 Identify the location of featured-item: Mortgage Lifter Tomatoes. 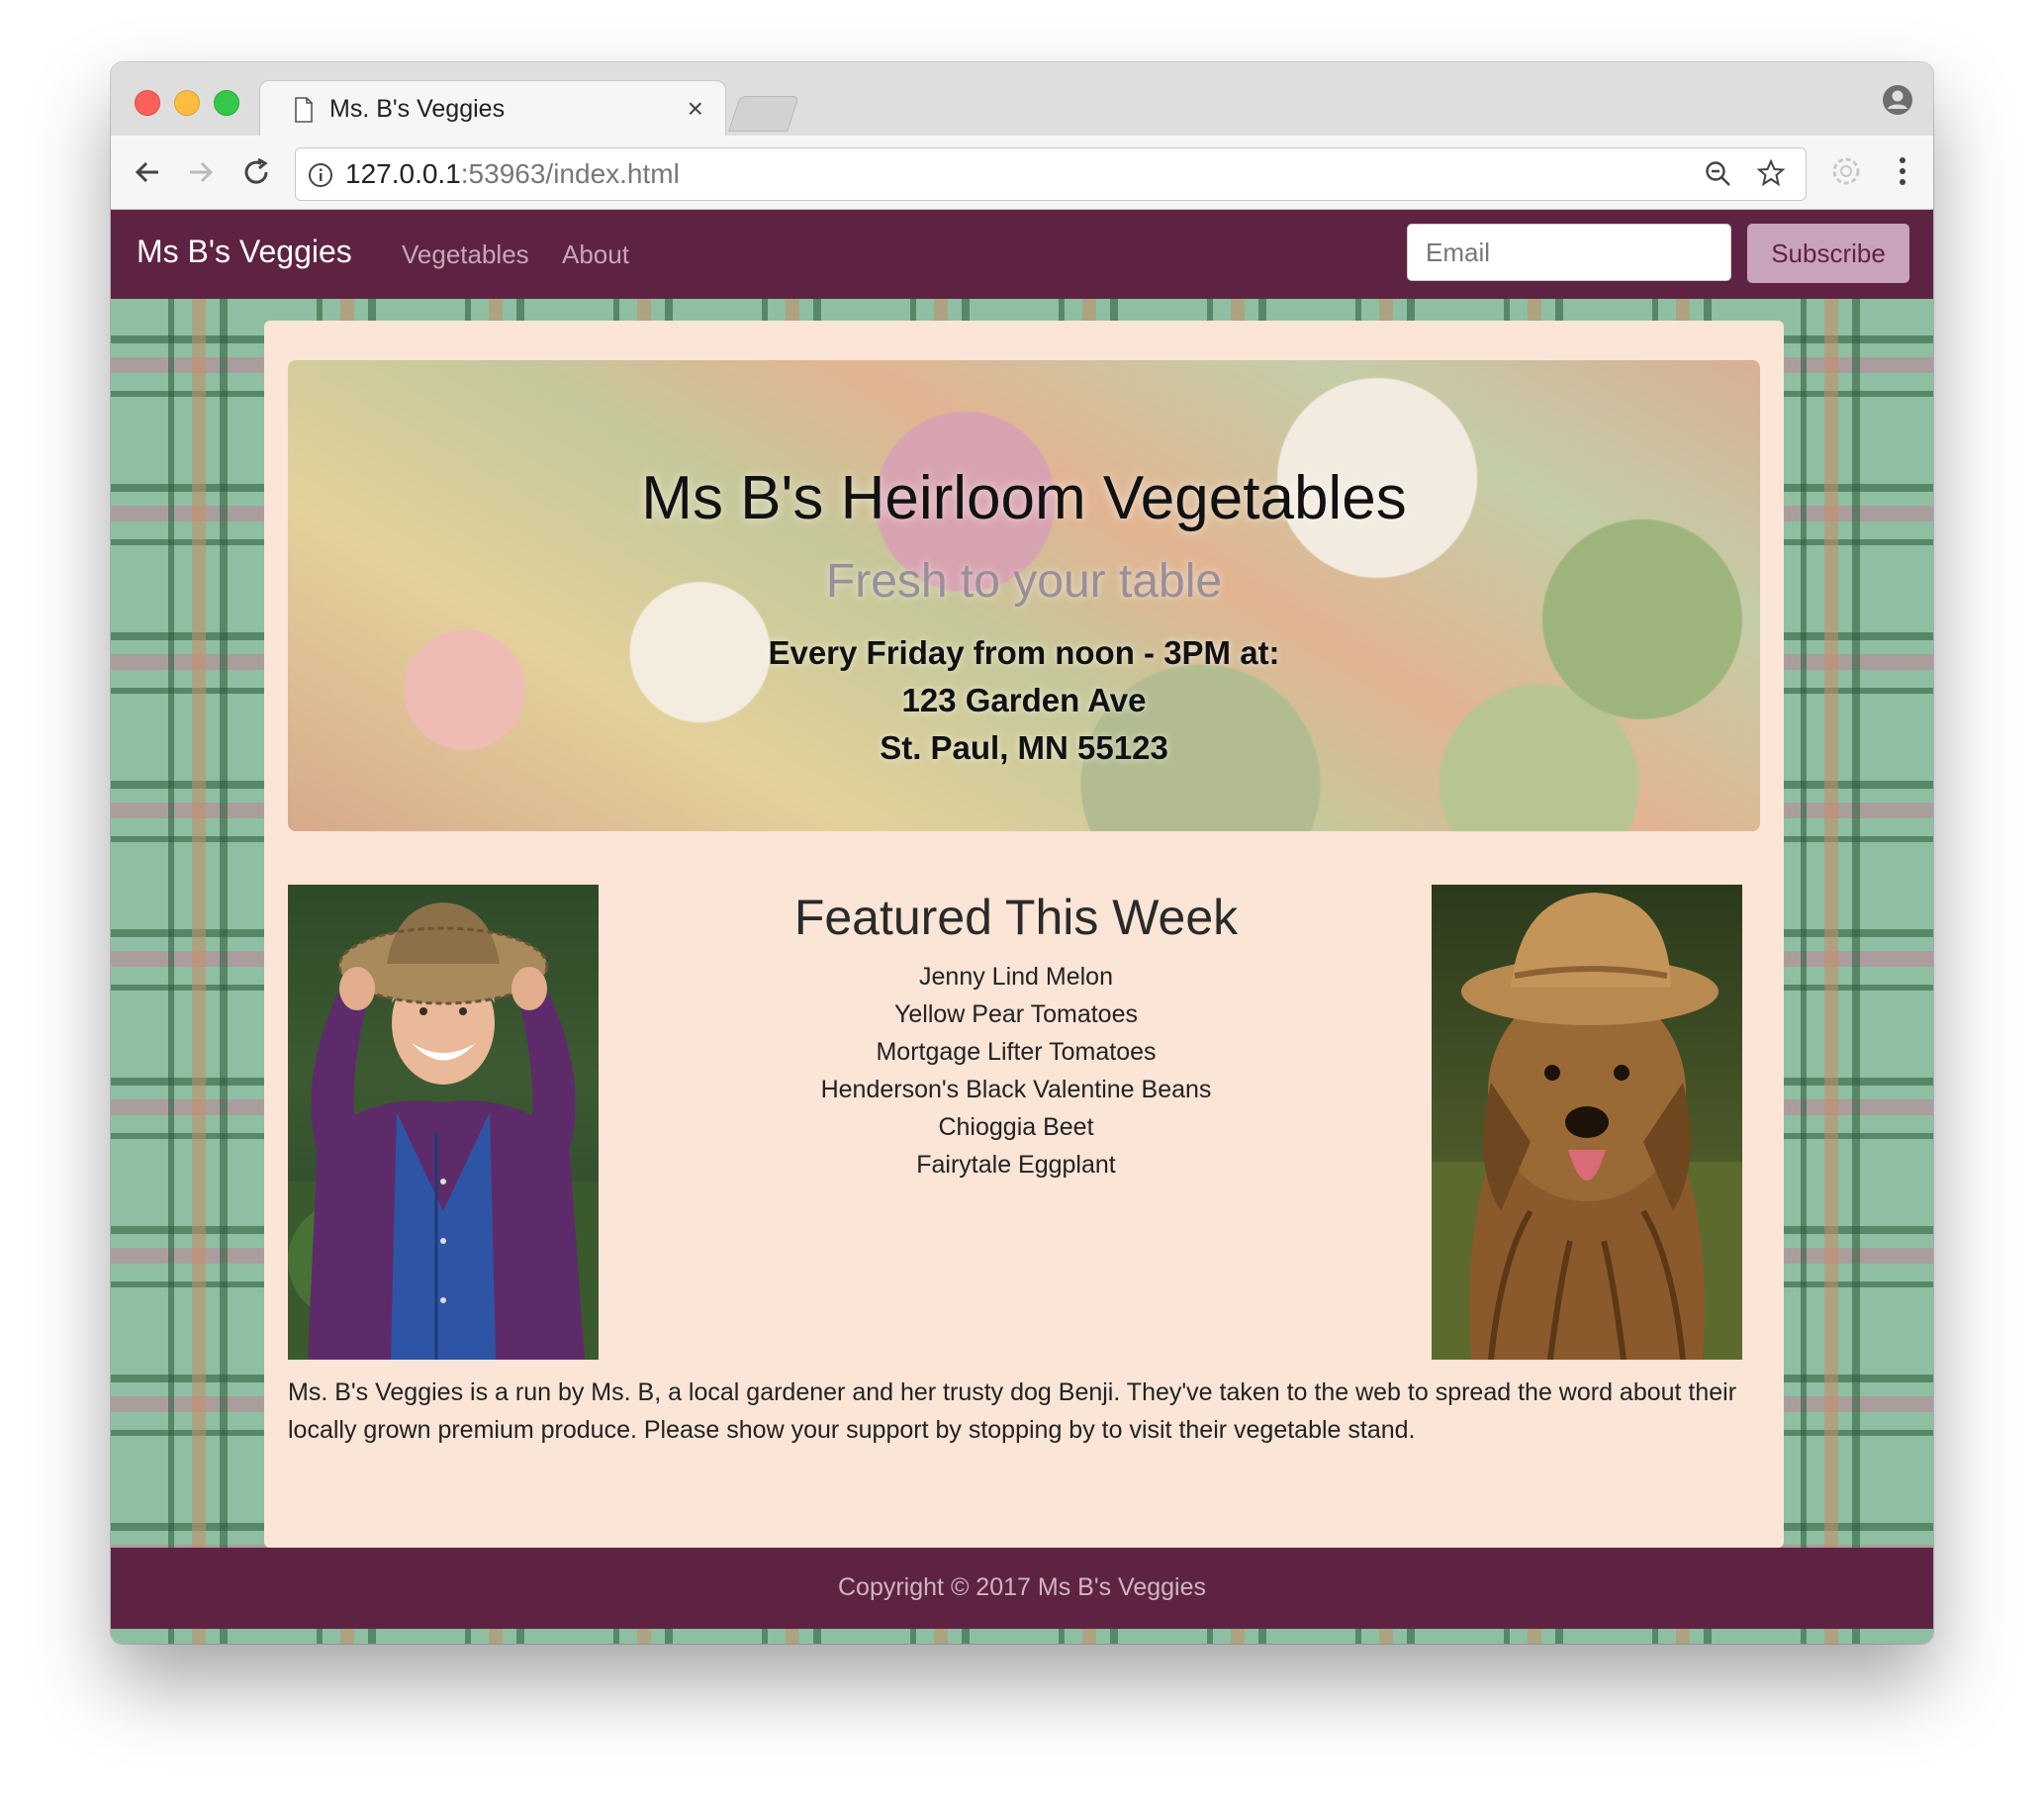
(1016, 1052).